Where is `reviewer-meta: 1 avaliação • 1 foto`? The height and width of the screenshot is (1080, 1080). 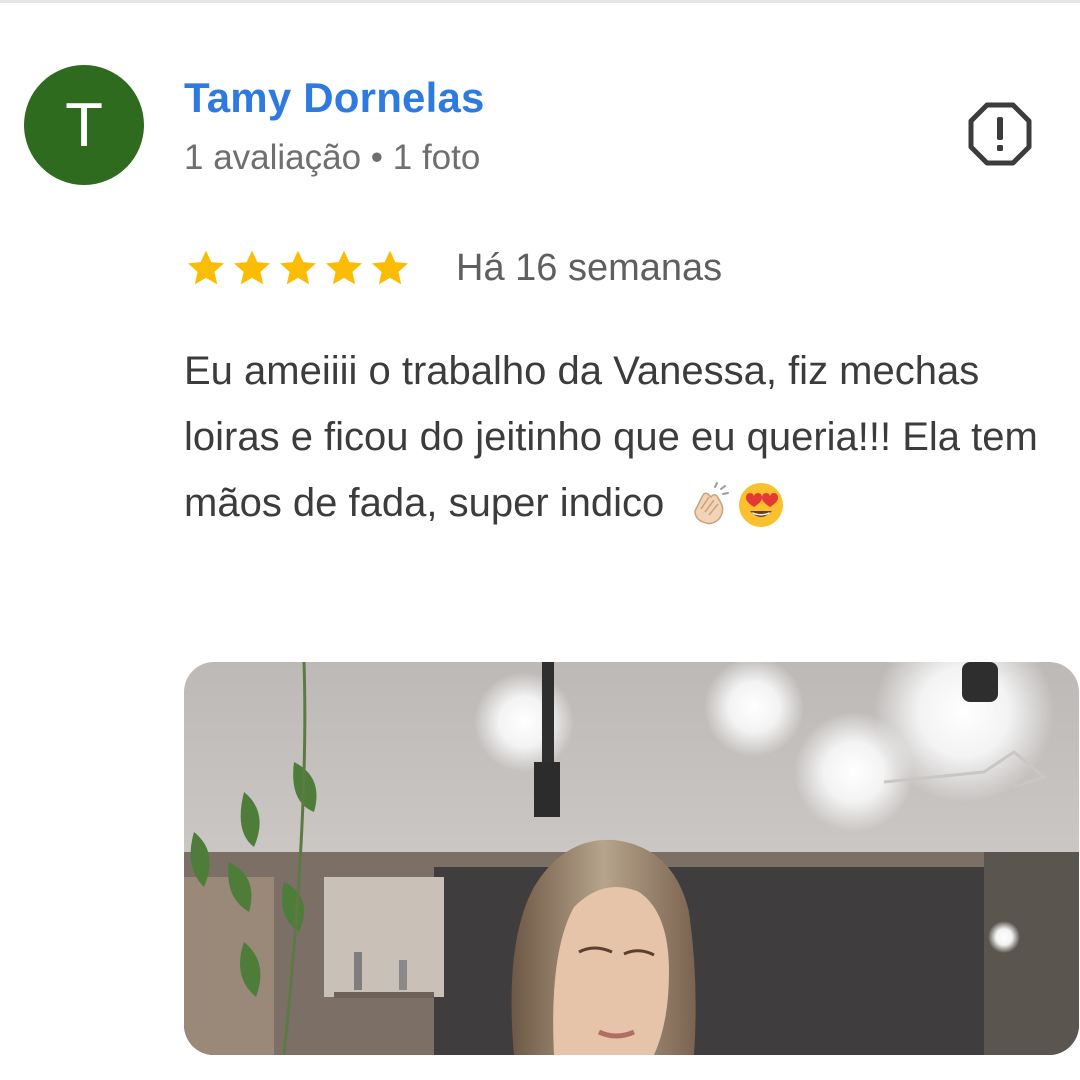 reviewer-meta: 1 avaliação • 1 foto is located at coordinates (332, 157).